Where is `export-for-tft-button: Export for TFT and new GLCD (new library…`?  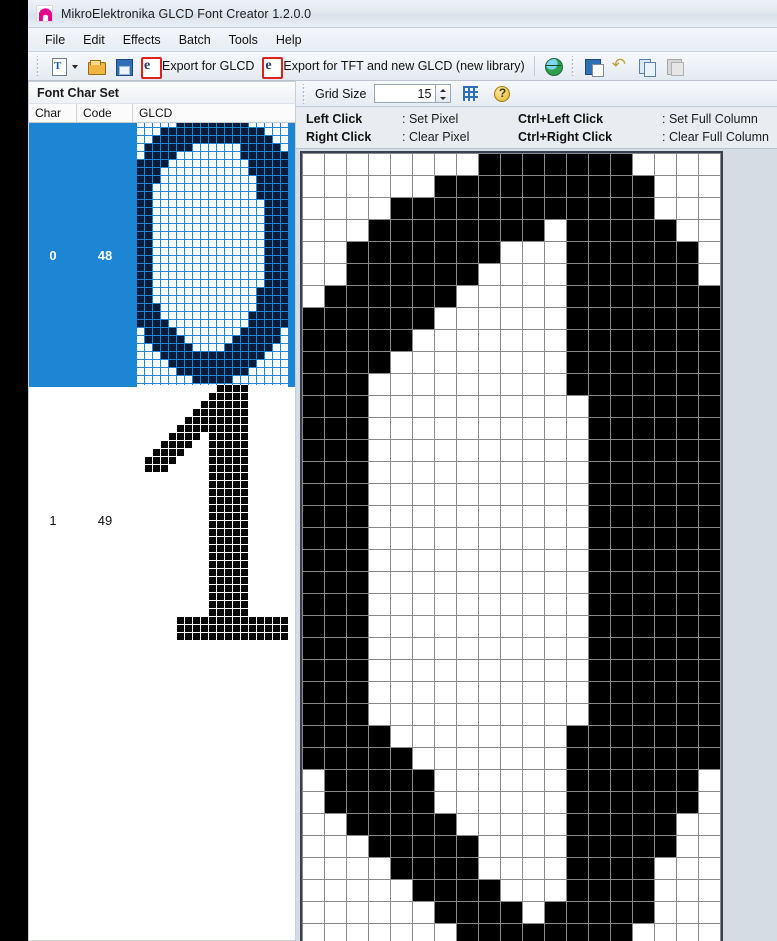
export-for-tft-button: Export for TFT and new GLCD (new library… is located at coordinates (393, 66).